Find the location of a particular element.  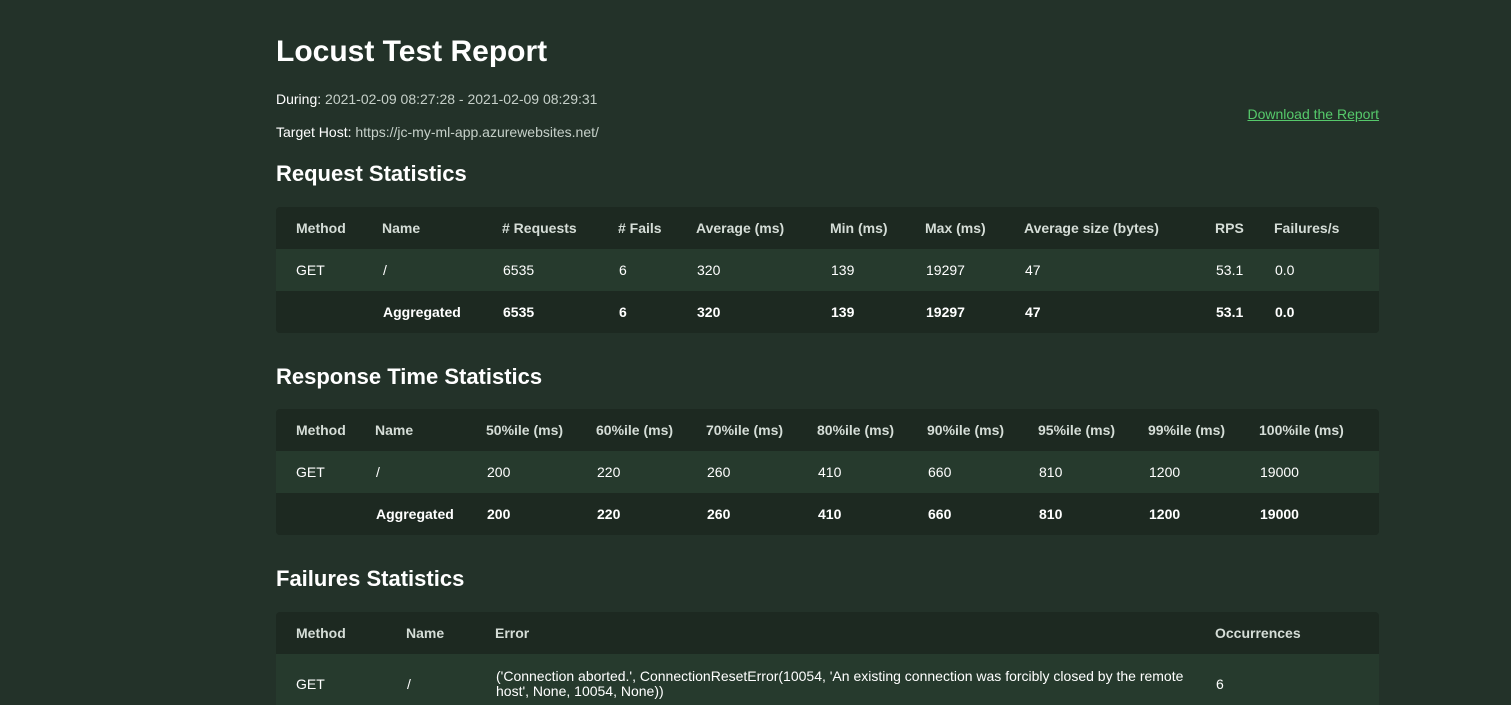

column-header: # Requests is located at coordinates (539, 228).